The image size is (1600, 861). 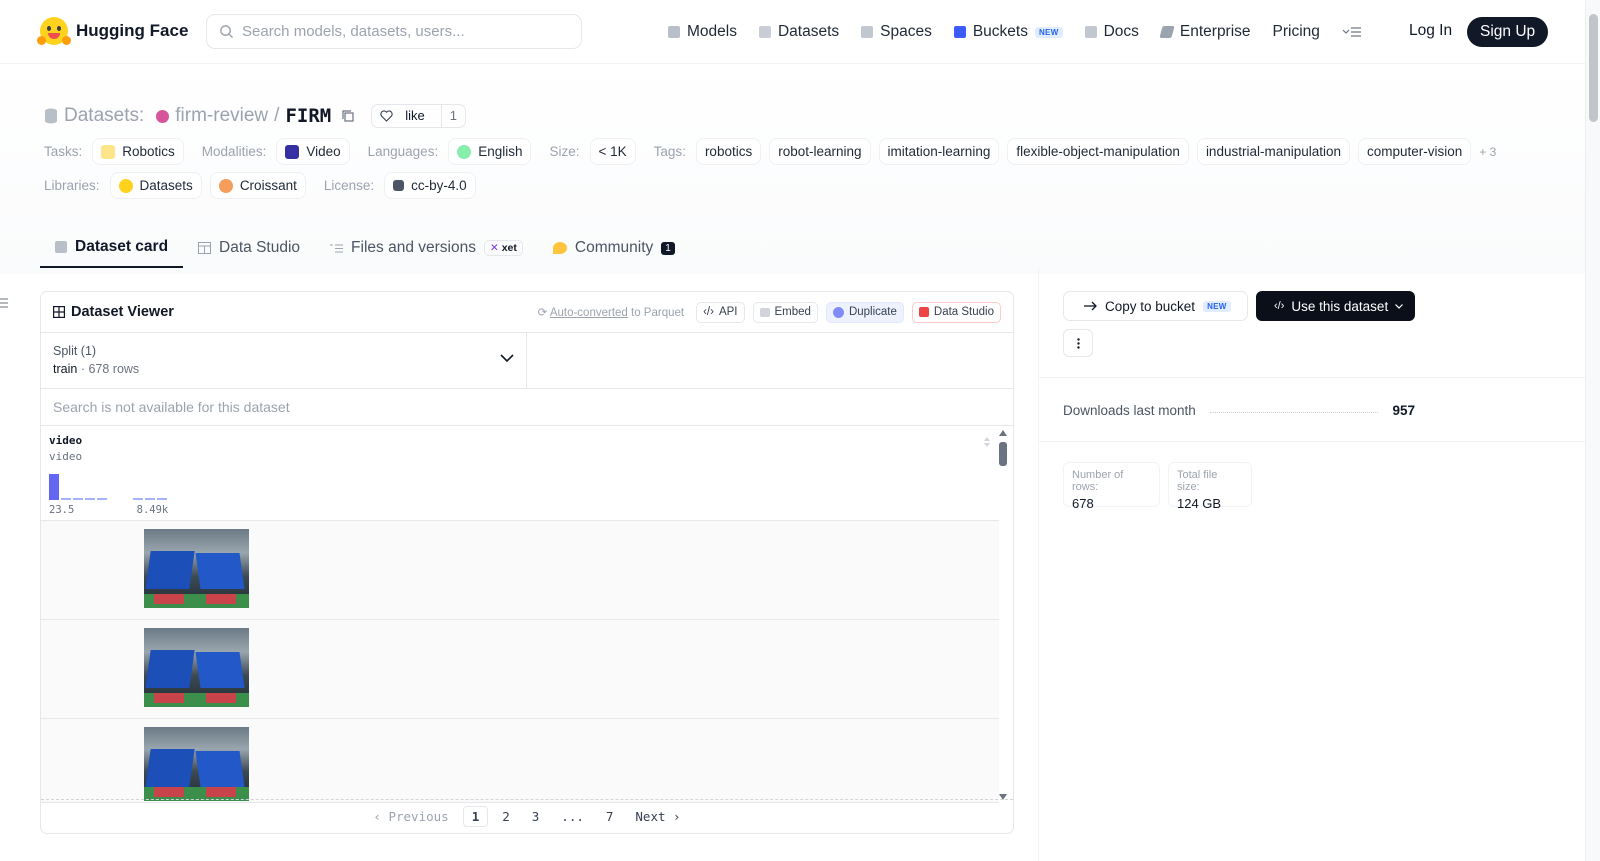 I want to click on xet-badge: ✕ xet, so click(x=503, y=248).